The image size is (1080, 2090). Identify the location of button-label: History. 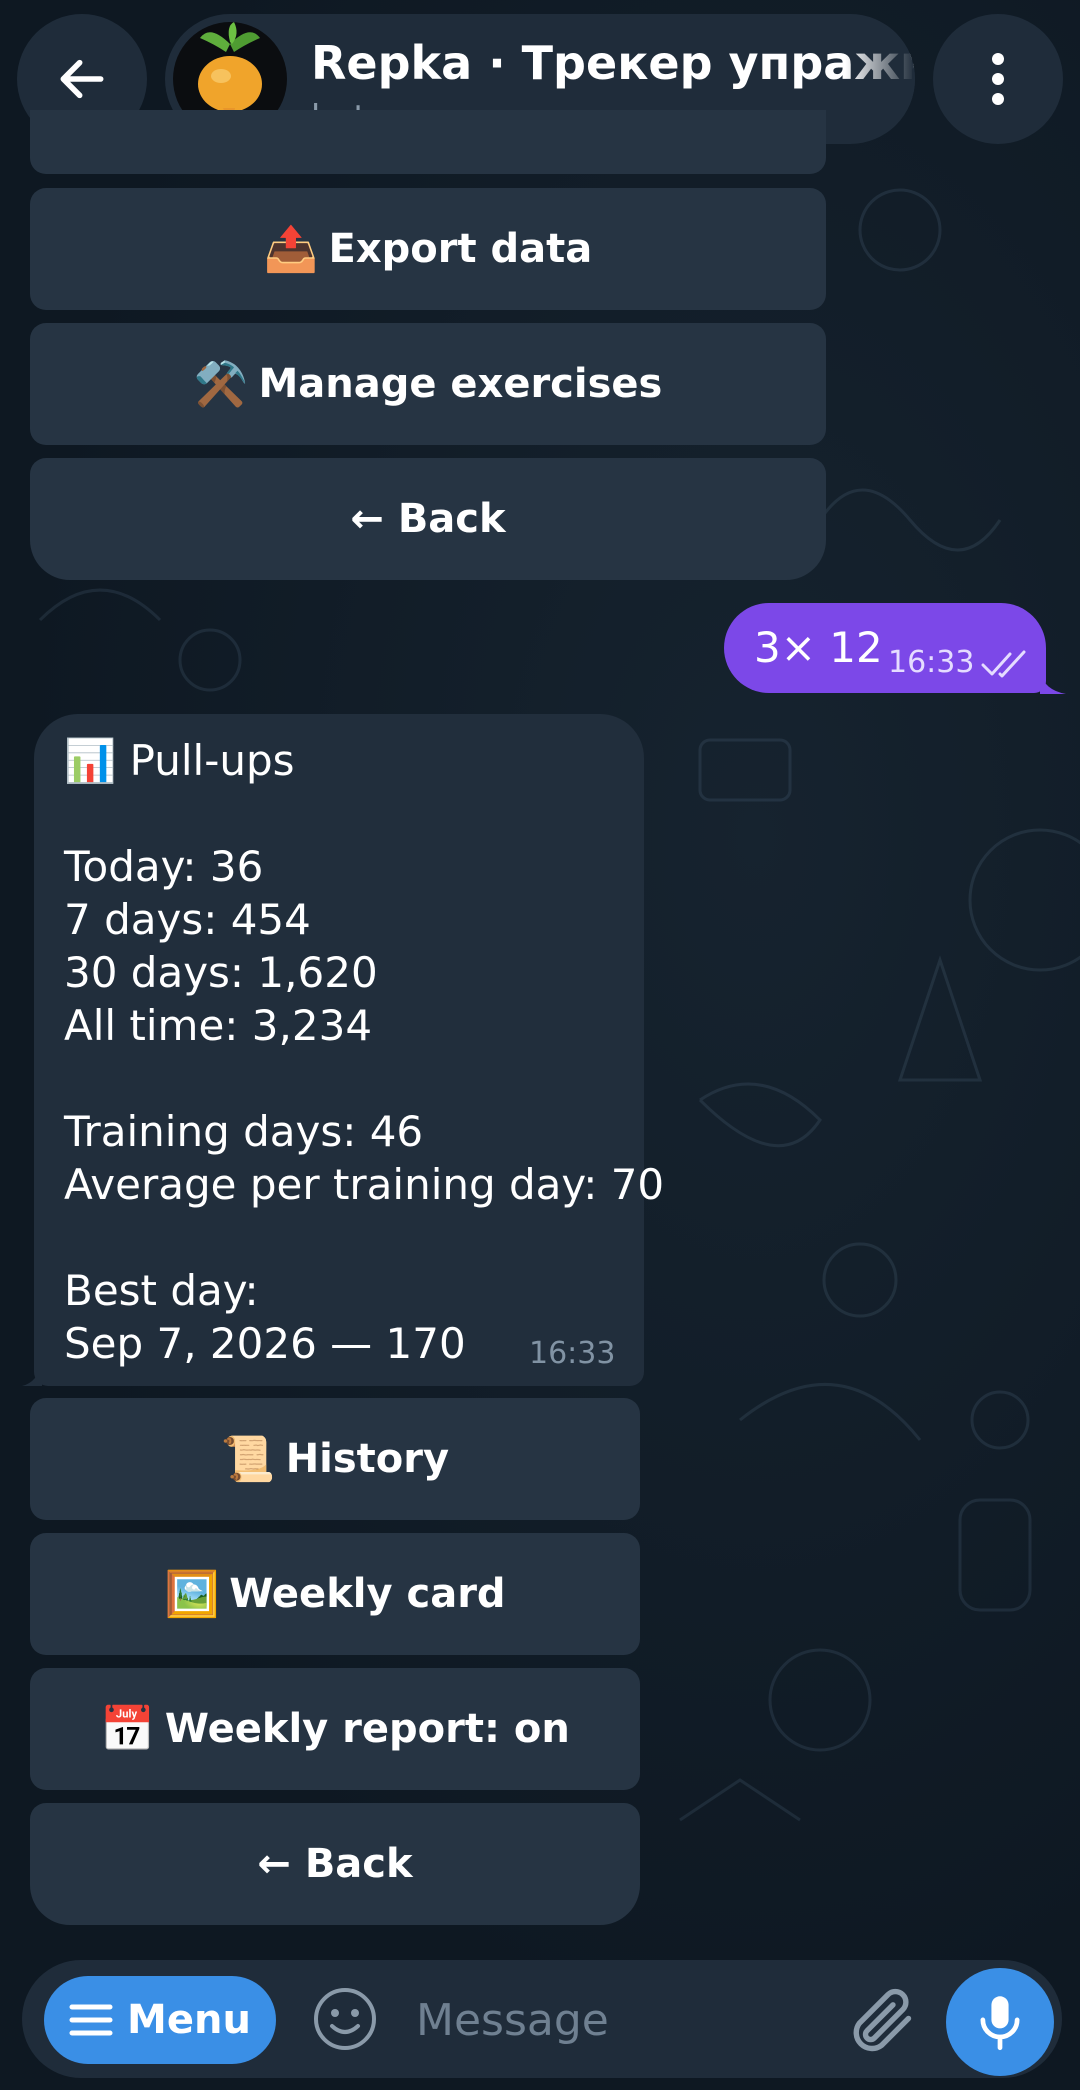
(367, 1459).